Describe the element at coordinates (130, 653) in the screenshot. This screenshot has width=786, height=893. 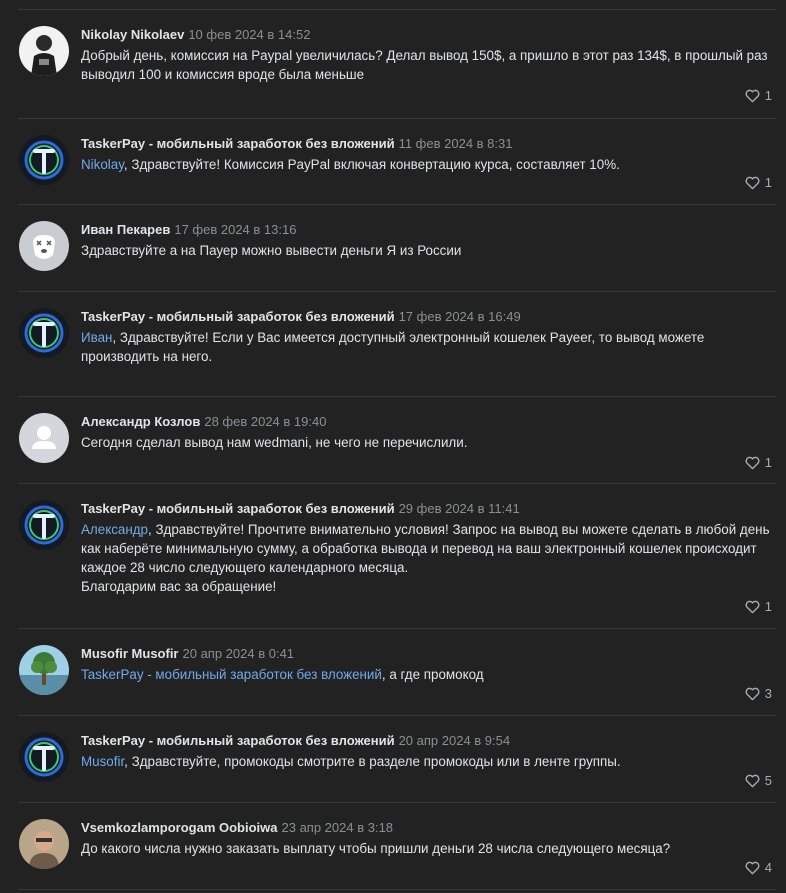
I see `author-name: Musofir Musofir` at that location.